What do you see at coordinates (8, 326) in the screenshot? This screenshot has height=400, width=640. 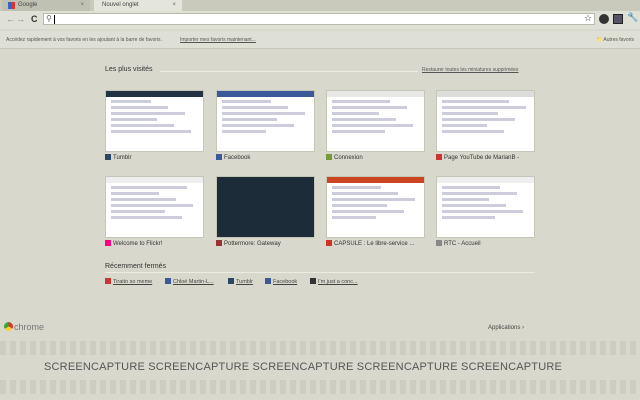 I see `chrome-logo-icon` at bounding box center [8, 326].